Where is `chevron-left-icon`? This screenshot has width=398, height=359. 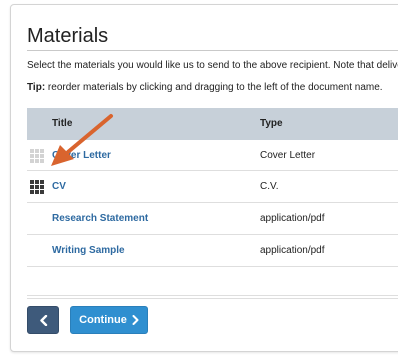
chevron-left-icon is located at coordinates (43, 320).